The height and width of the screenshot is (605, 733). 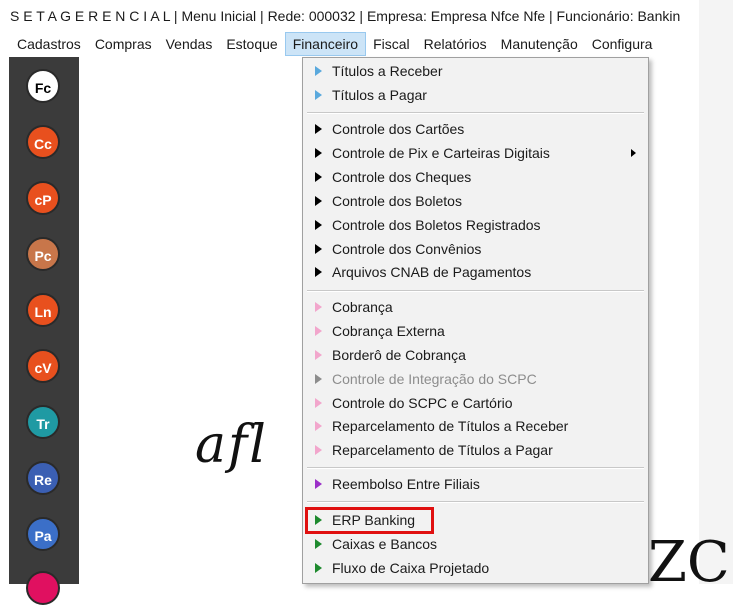 I want to click on menu-item-controle-pix: Controle de Pix e Carteiras Digitais, so click(x=475, y=153).